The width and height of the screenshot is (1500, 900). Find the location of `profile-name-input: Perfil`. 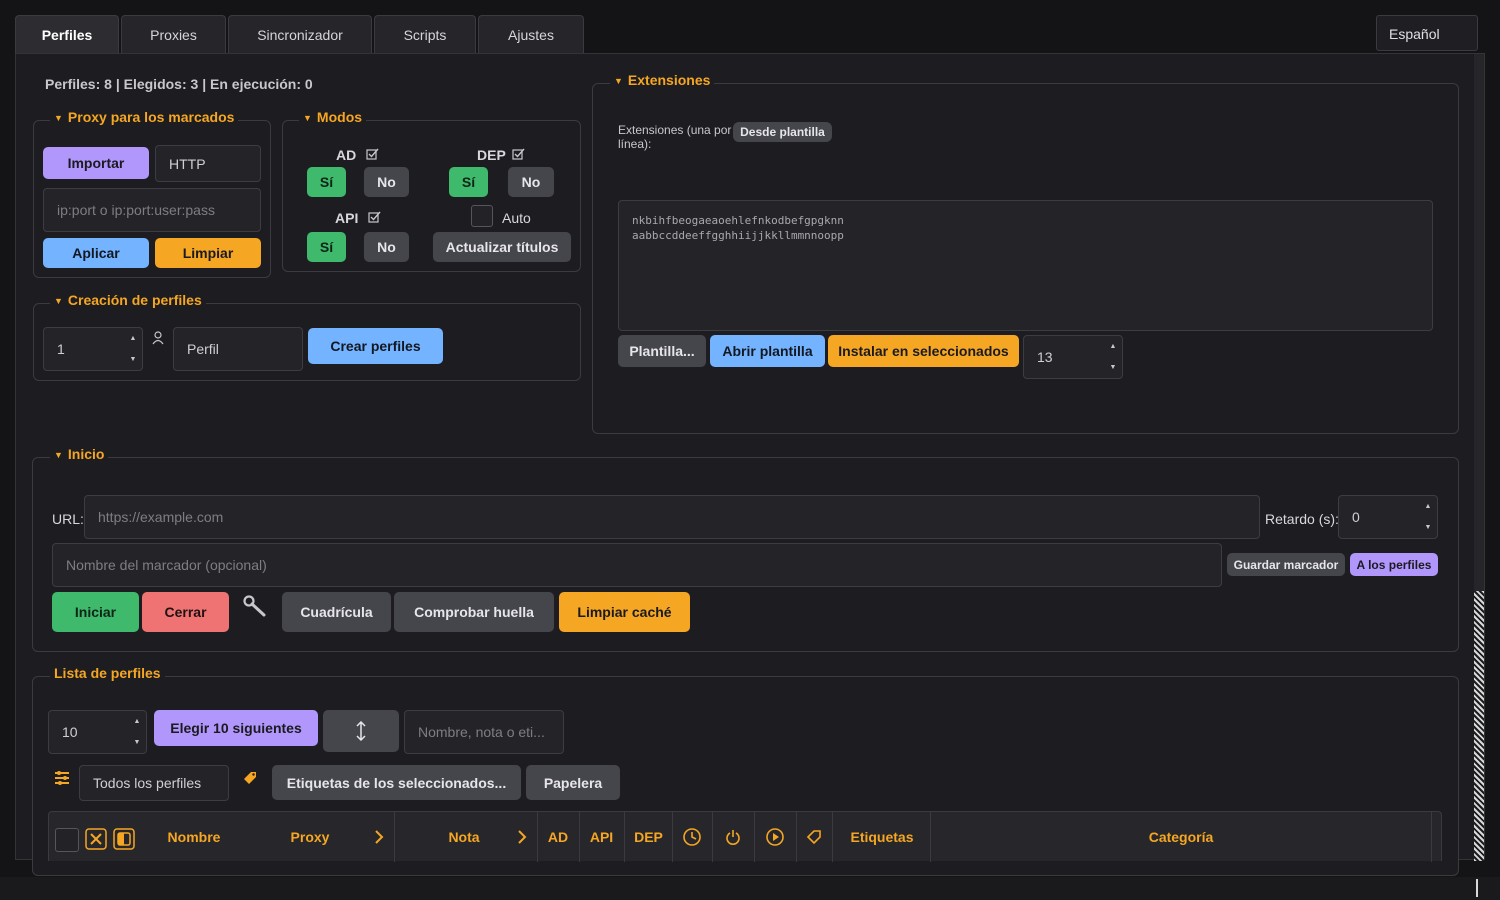

profile-name-input: Perfil is located at coordinates (238, 349).